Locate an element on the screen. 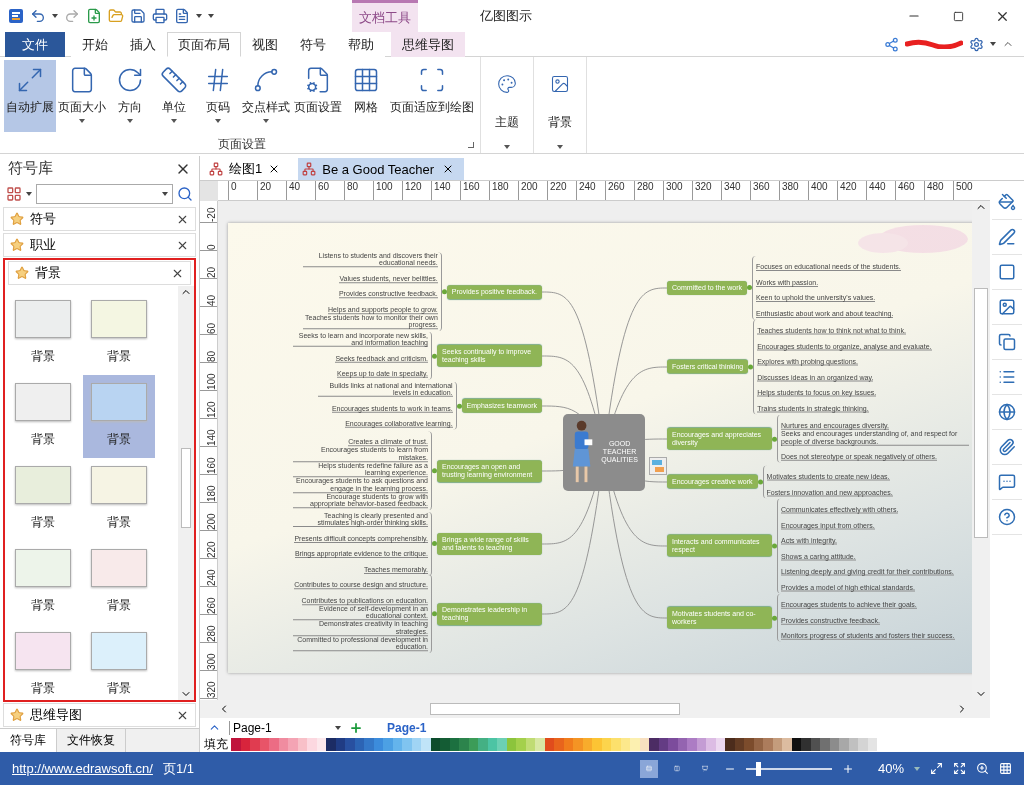 The height and width of the screenshot is (785, 1024). group-label: 页面设置 is located at coordinates (242, 144).